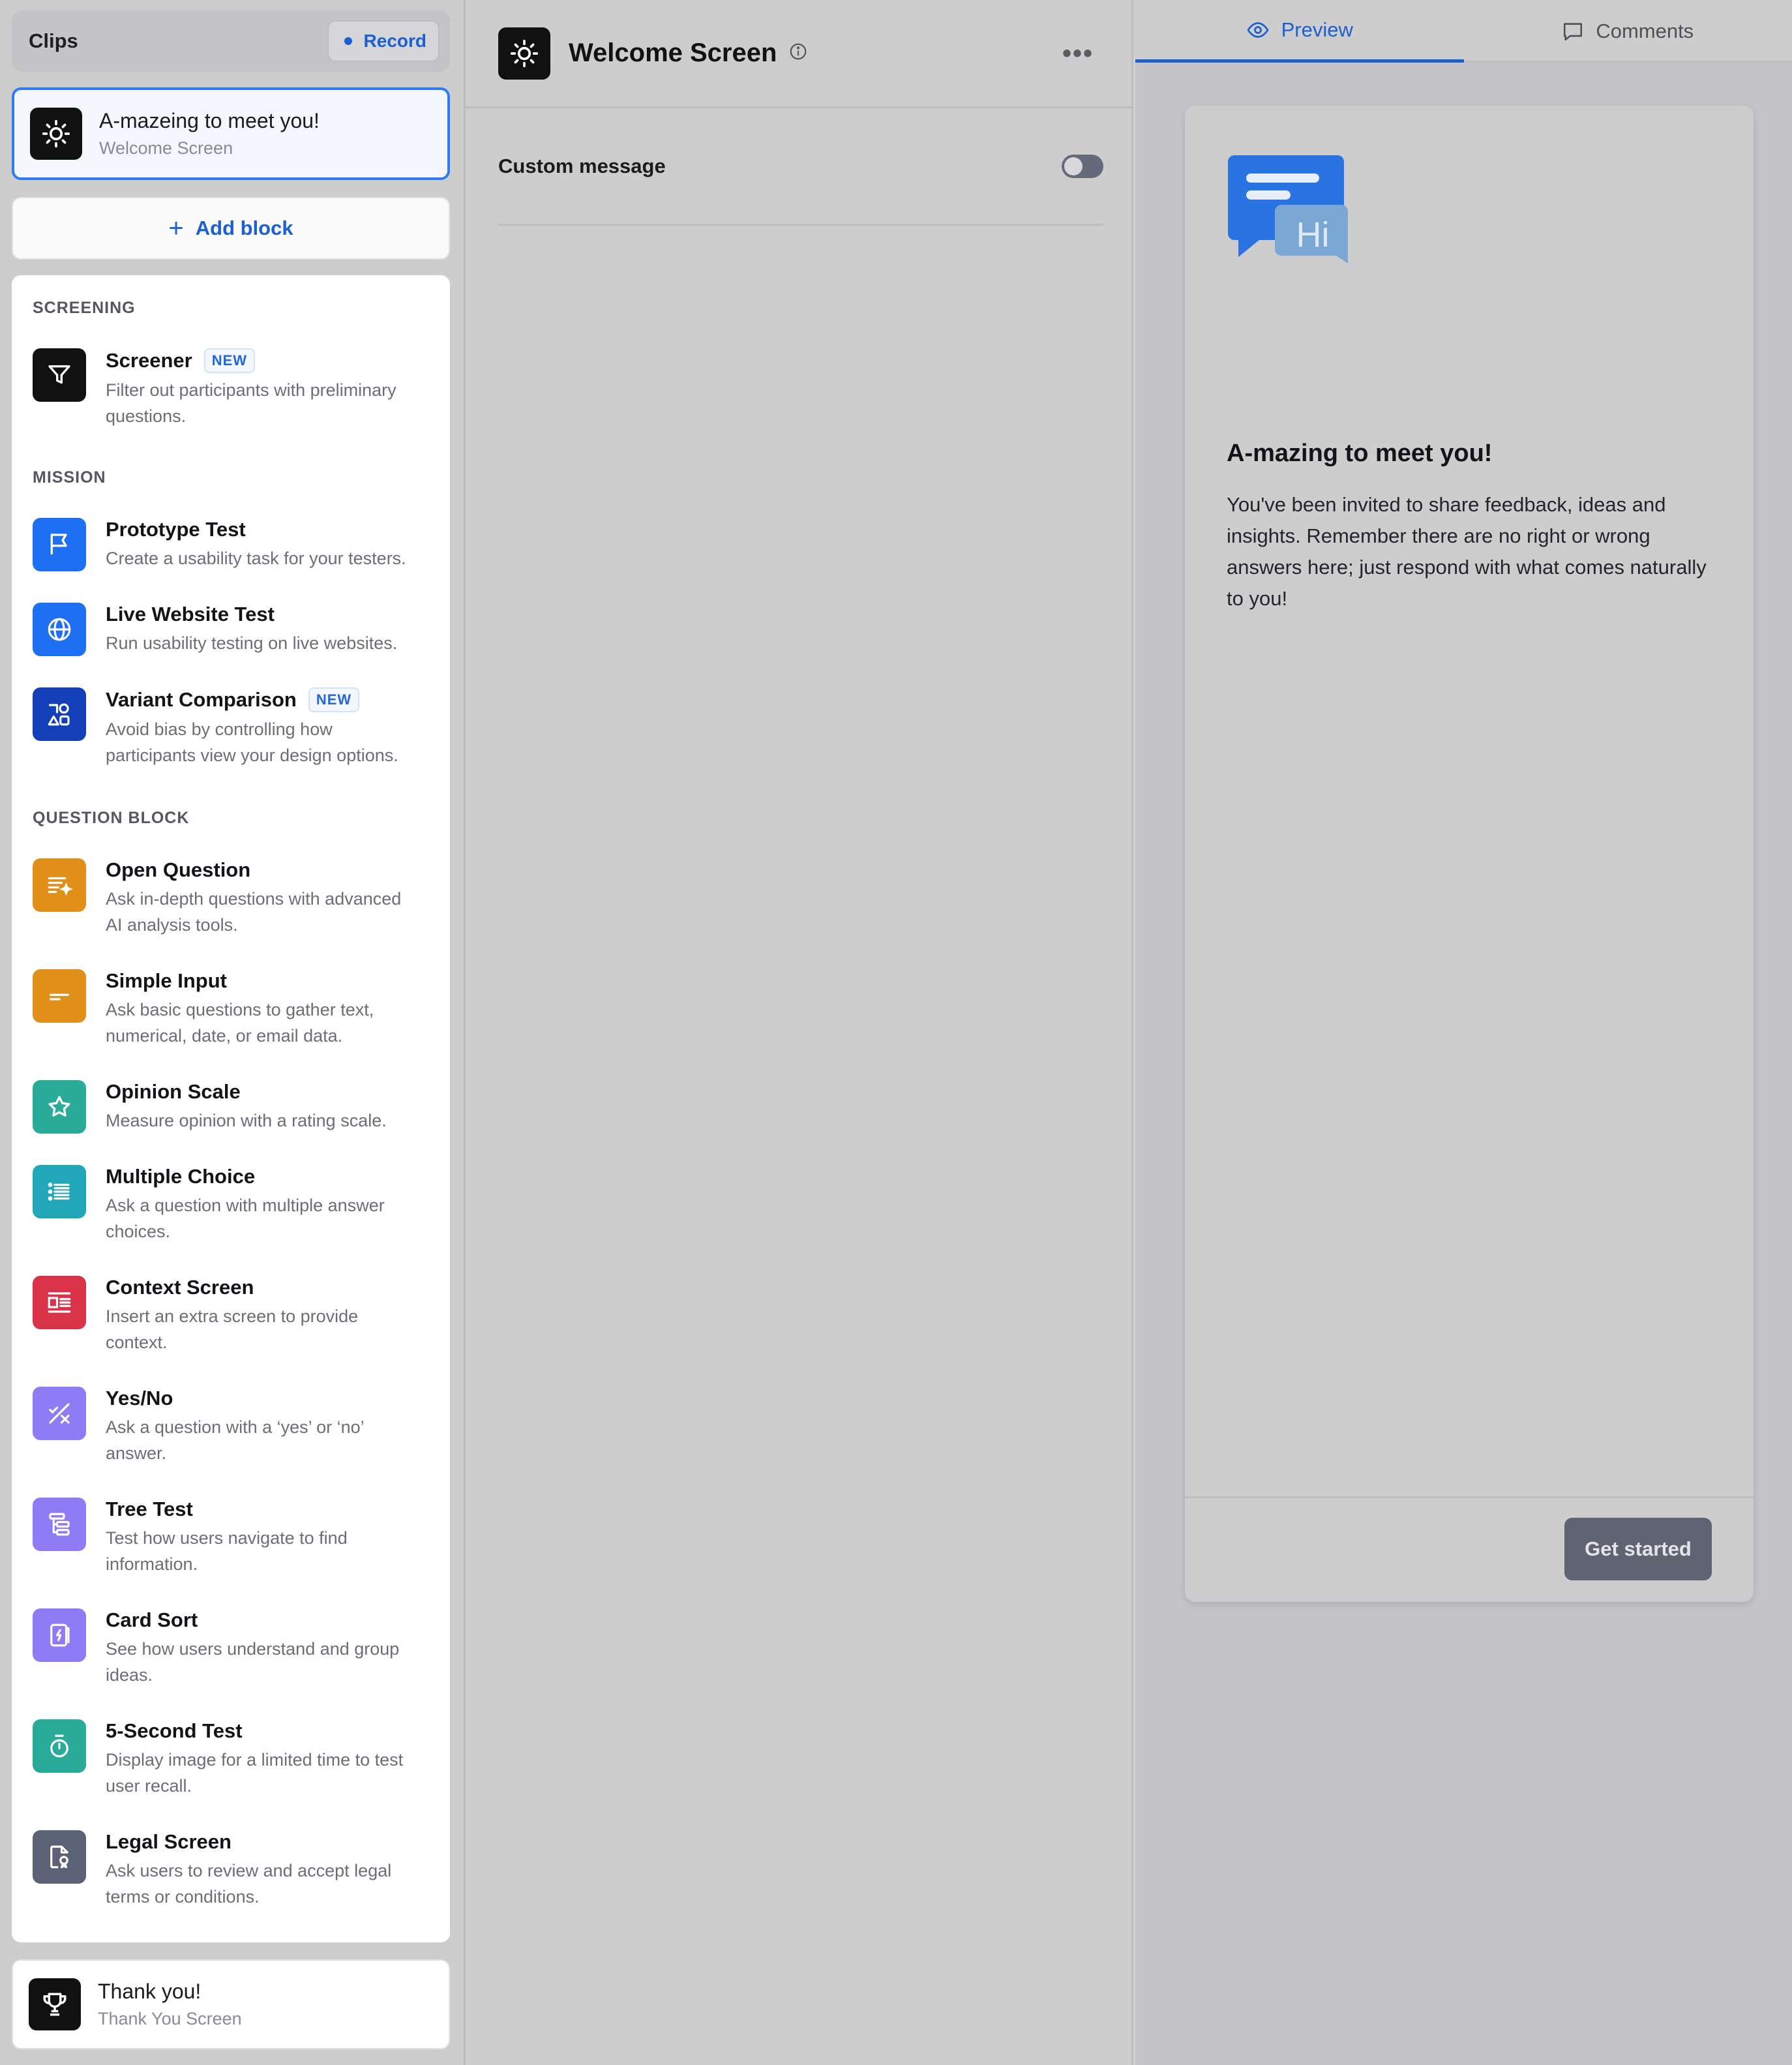  What do you see at coordinates (176, 529) in the screenshot?
I see `block-title: Prototype Test` at bounding box center [176, 529].